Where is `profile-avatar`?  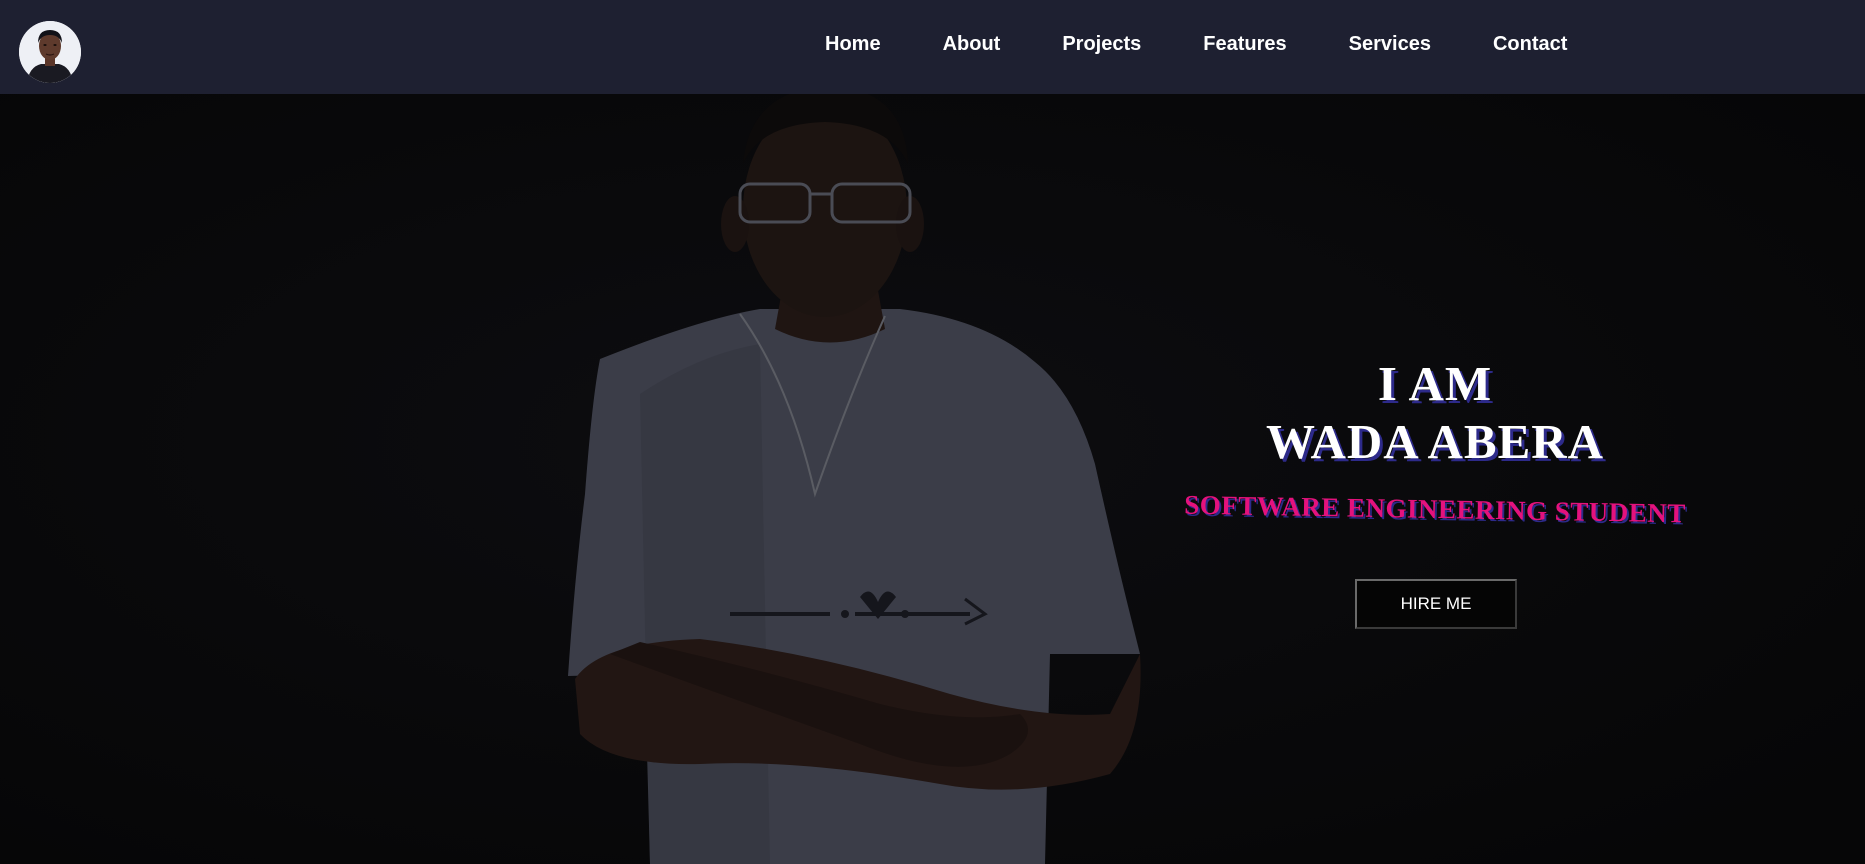 profile-avatar is located at coordinates (50, 52).